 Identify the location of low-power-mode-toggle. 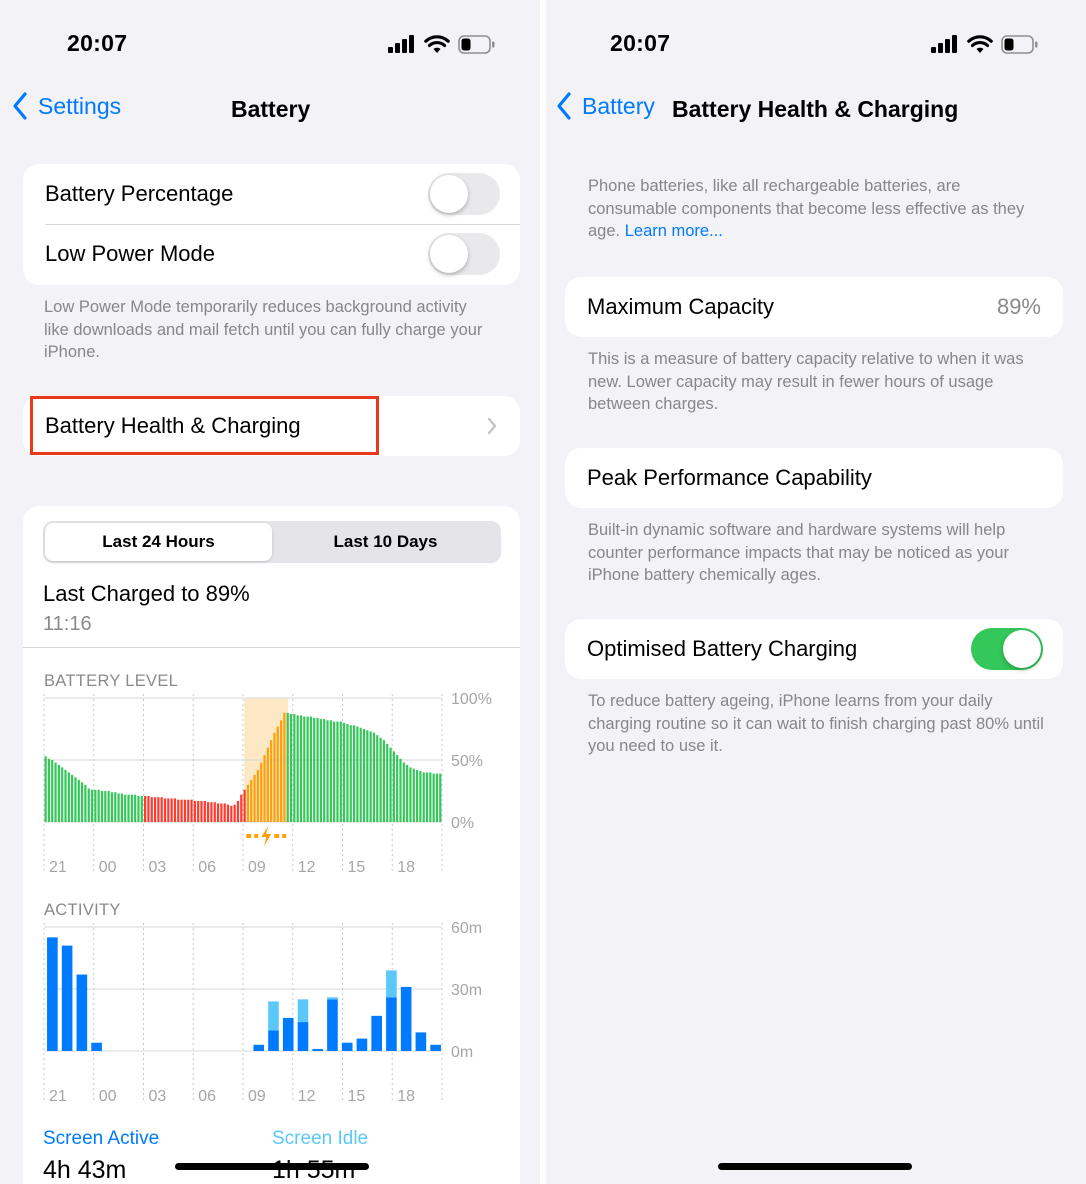
(464, 254).